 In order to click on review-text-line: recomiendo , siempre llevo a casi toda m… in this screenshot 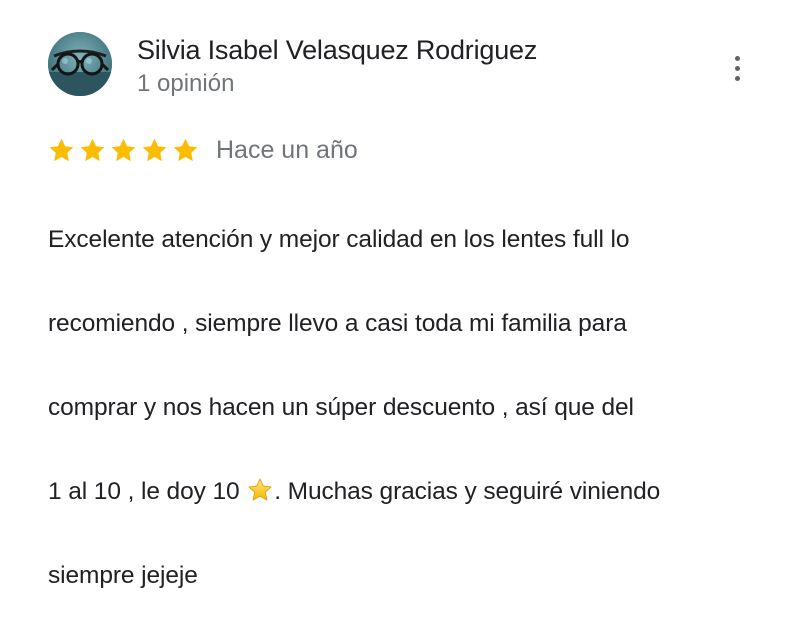, I will do `click(337, 323)`.